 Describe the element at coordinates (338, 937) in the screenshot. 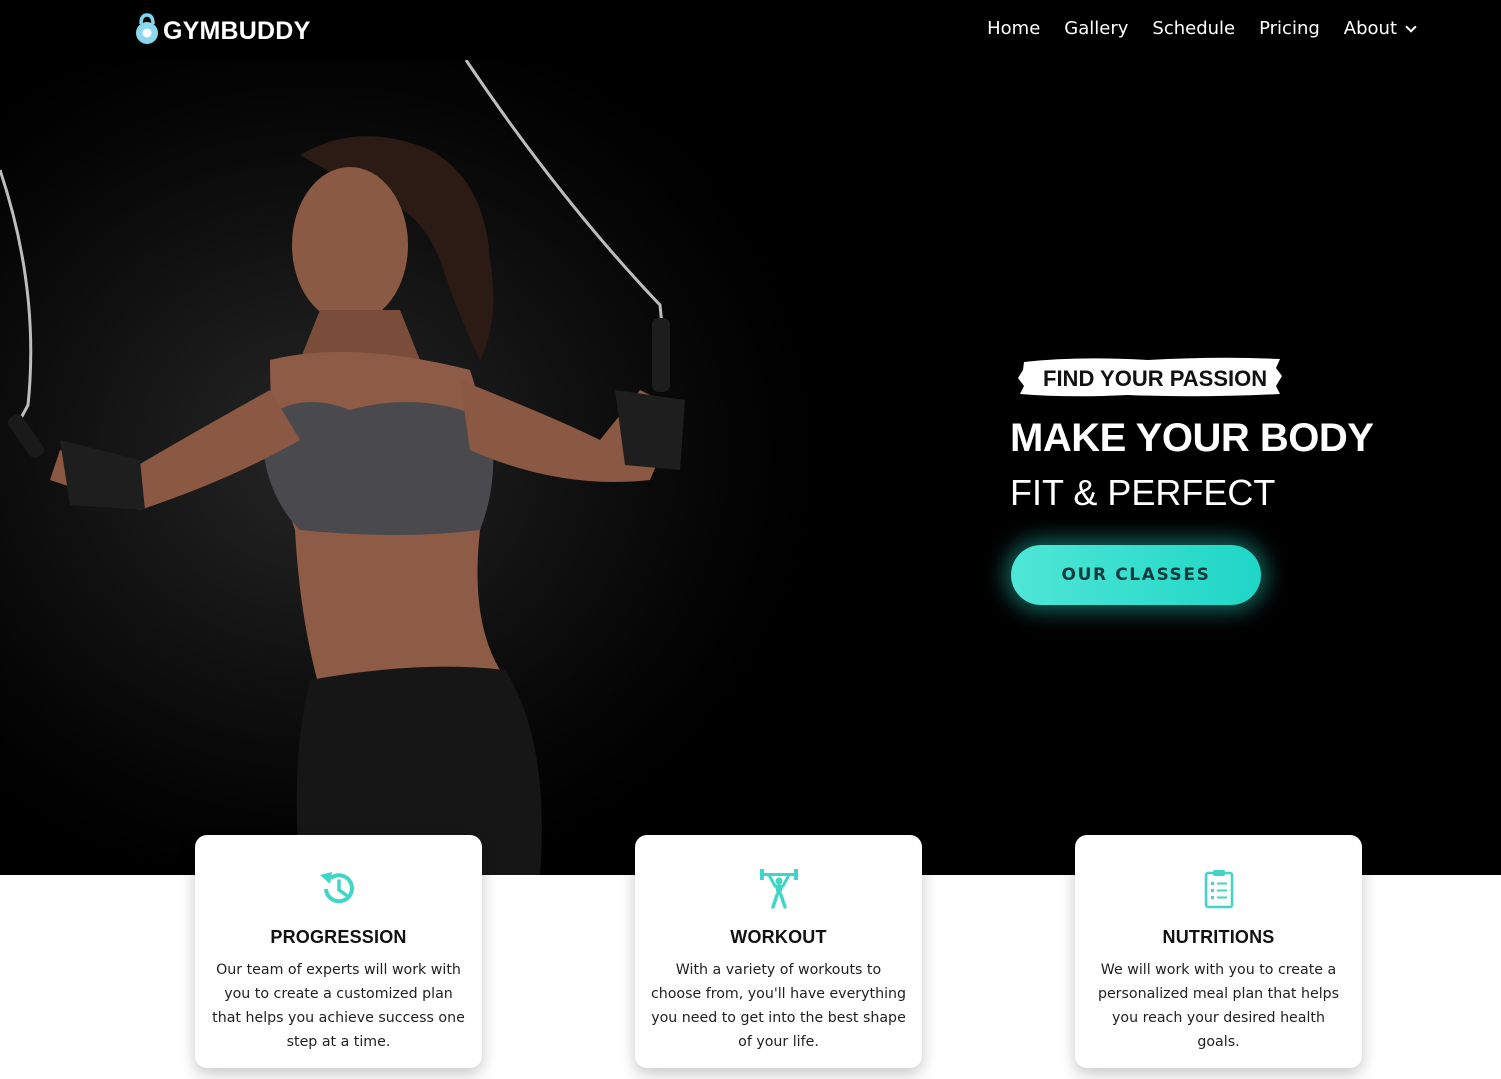

I see `feature-title: PROGRESSION` at that location.